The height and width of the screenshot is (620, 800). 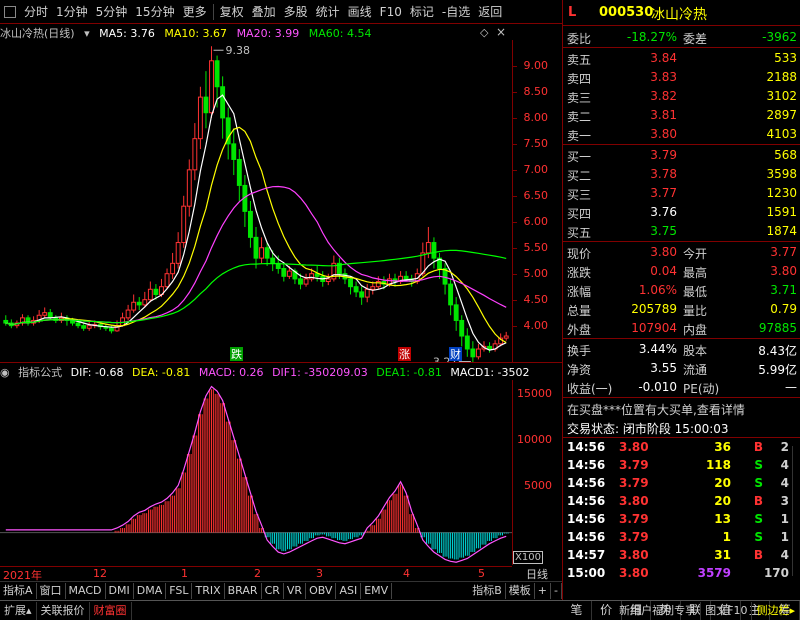 What do you see at coordinates (658, 610) in the screenshot?
I see `status-new-user: 新用户福利专享` at bounding box center [658, 610].